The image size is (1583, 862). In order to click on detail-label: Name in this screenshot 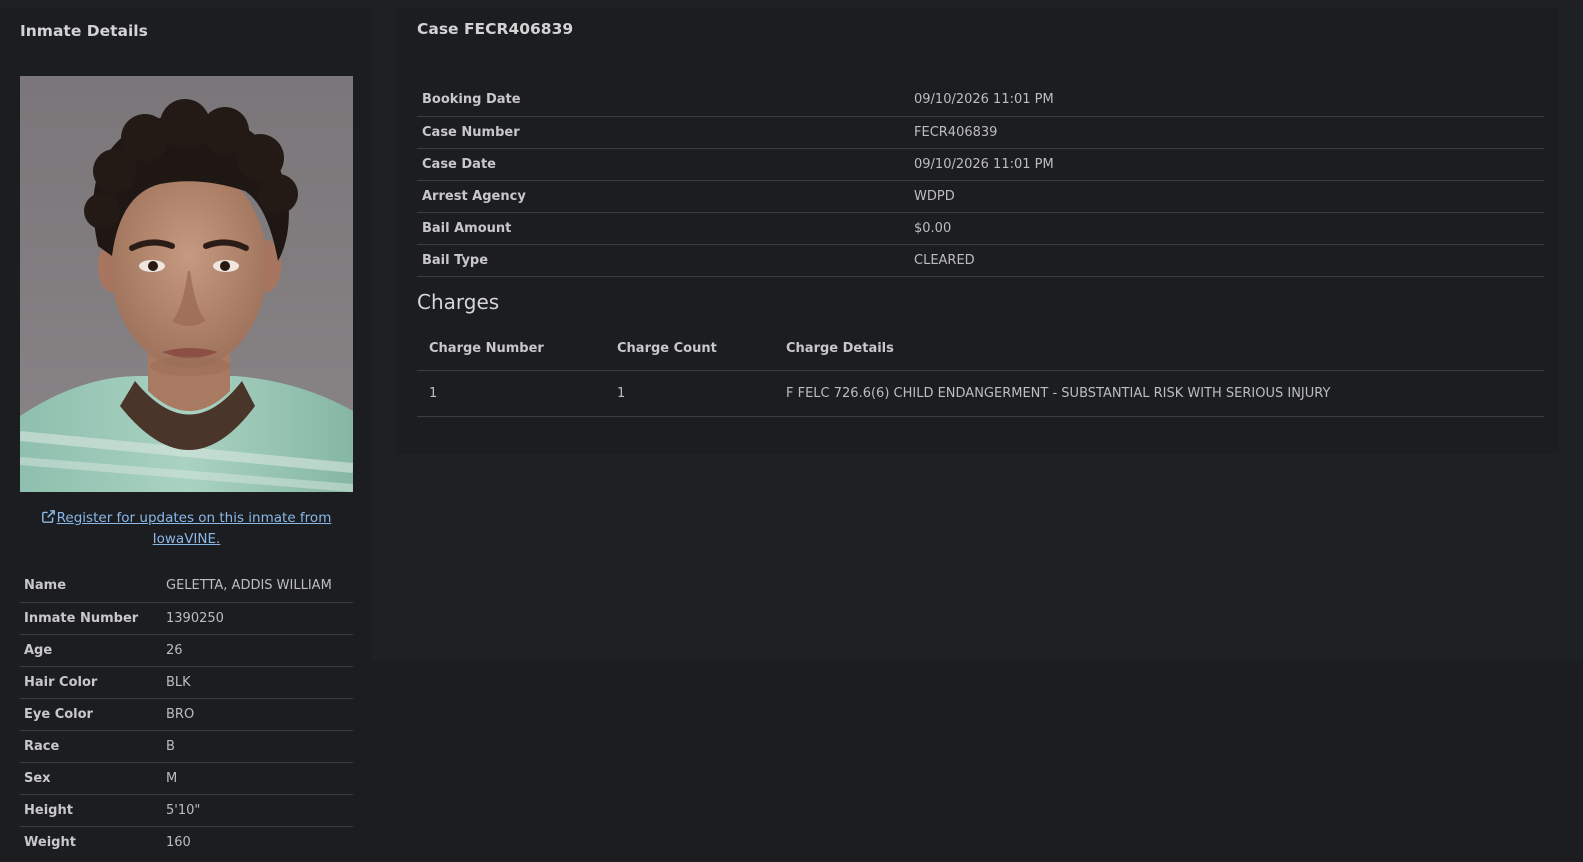, I will do `click(91, 586)`.